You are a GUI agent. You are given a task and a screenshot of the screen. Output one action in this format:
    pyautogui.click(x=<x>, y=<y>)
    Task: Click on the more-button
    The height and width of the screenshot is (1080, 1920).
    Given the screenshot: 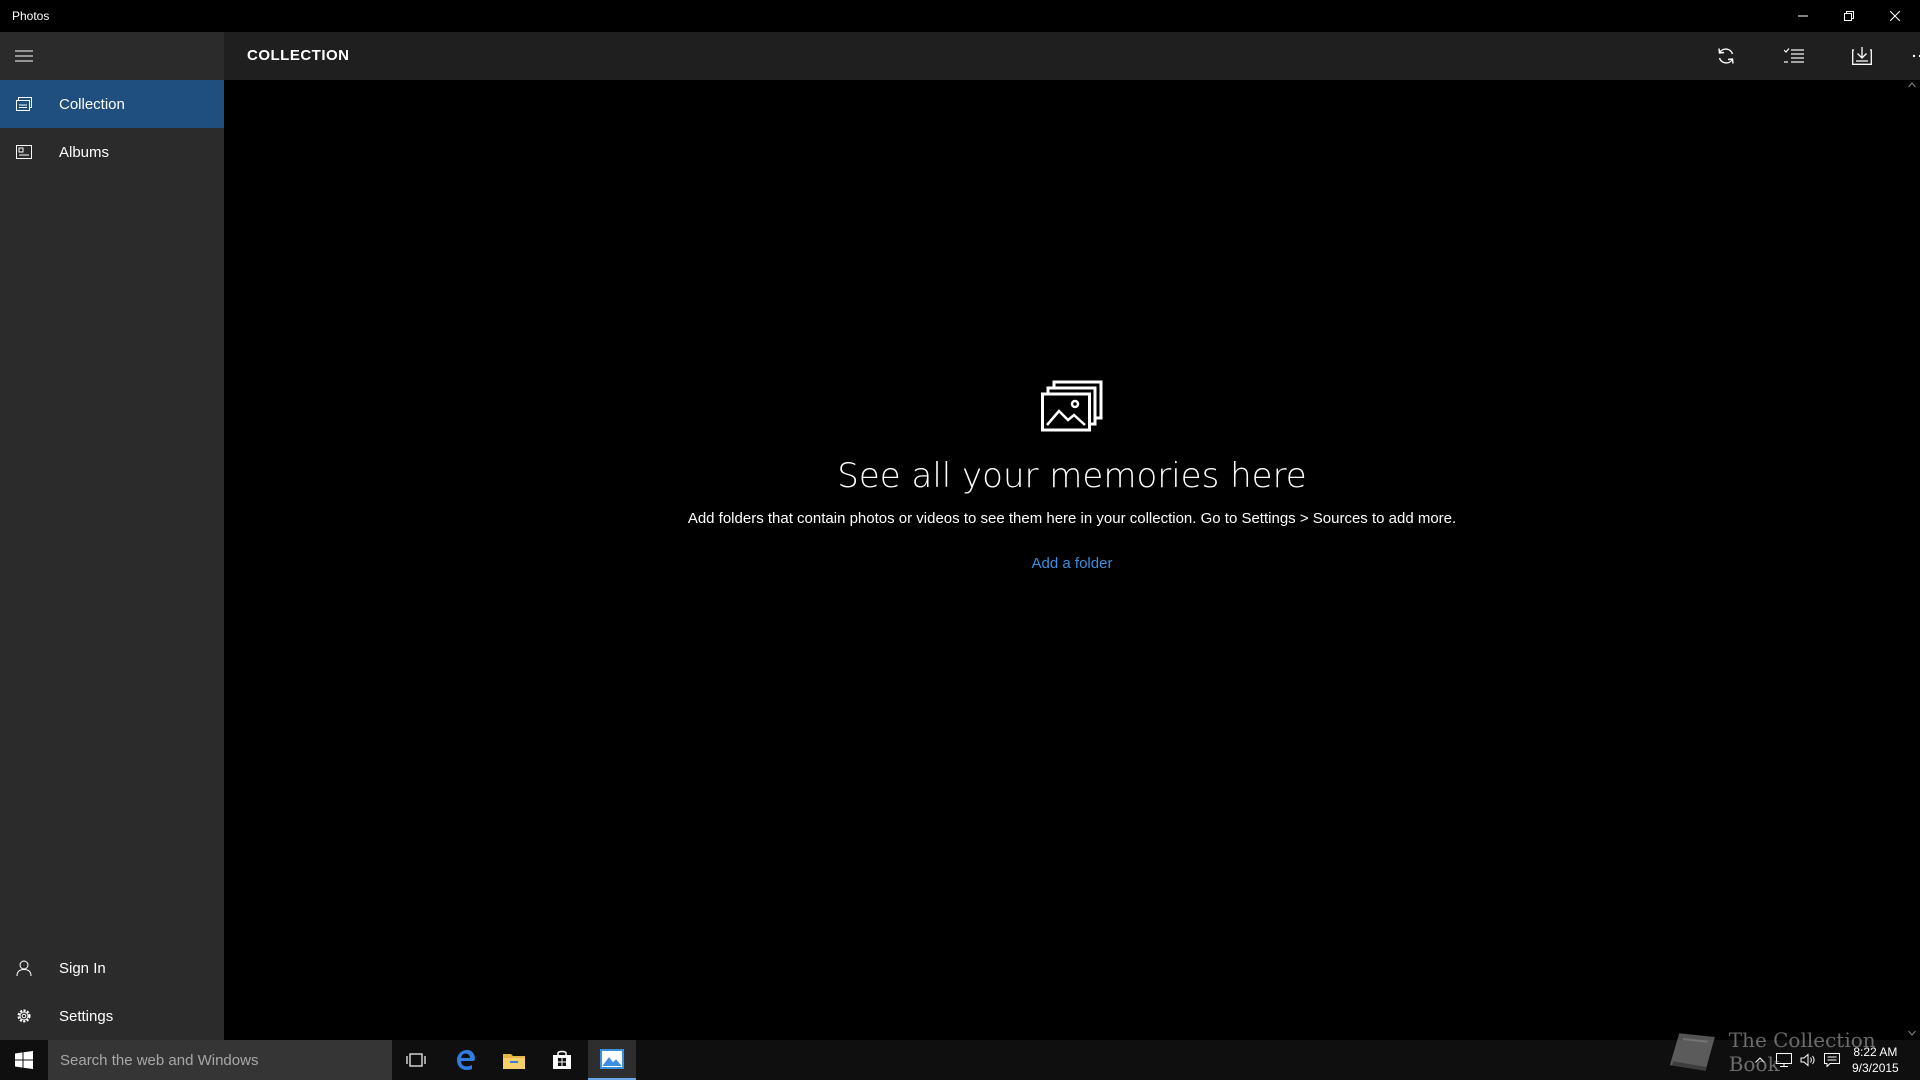 What is the action you would take?
    pyautogui.click(x=1908, y=56)
    